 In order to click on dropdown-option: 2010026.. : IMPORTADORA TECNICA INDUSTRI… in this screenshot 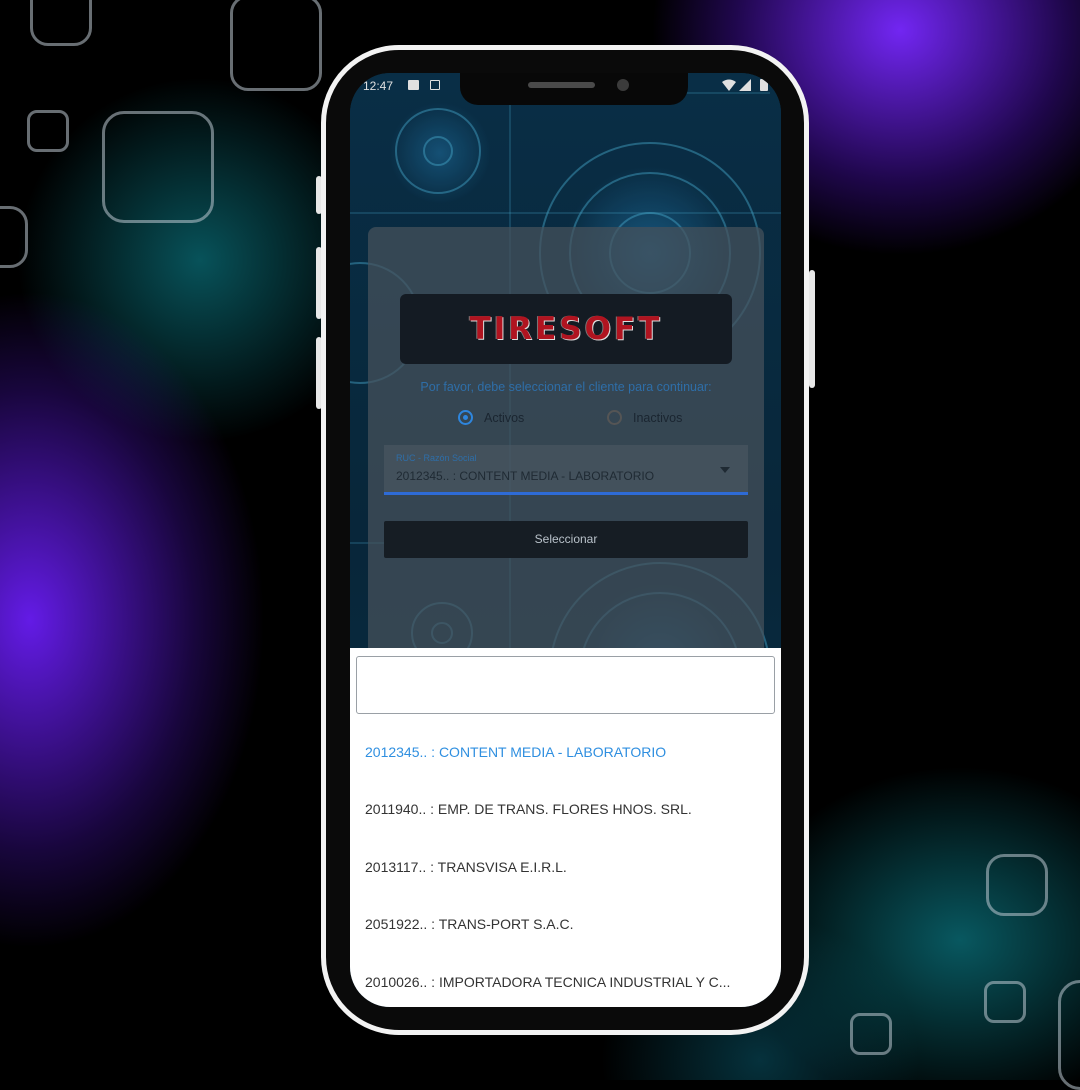, I will do `click(547, 982)`.